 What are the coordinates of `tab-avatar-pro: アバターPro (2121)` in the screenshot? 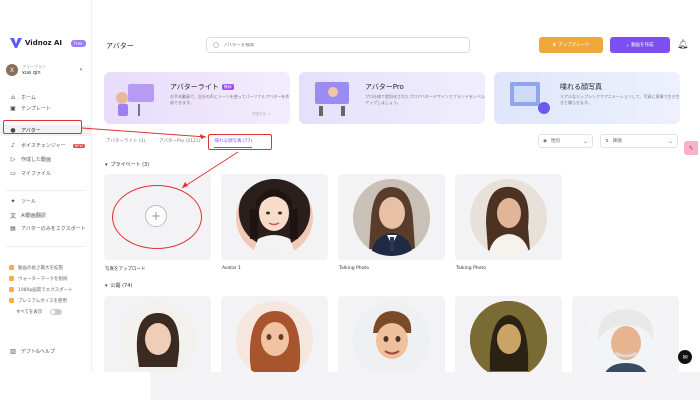 It's located at (179, 141).